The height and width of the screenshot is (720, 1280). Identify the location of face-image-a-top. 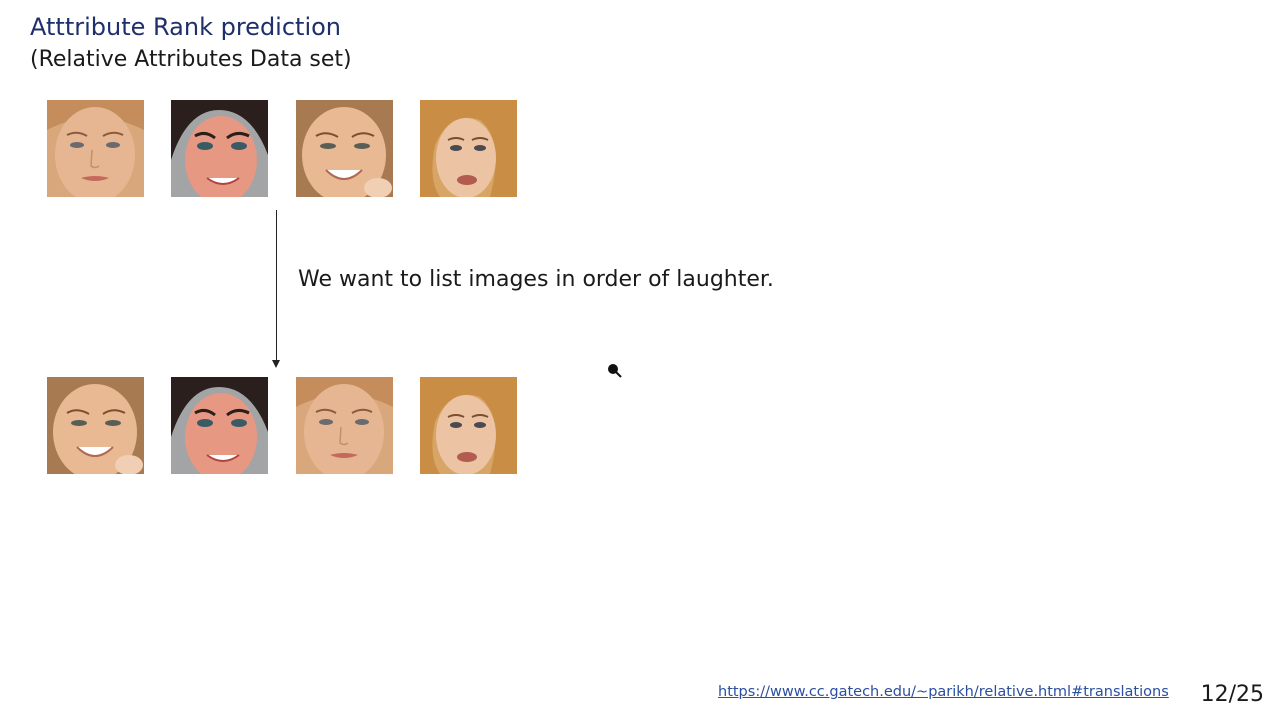
(95, 148).